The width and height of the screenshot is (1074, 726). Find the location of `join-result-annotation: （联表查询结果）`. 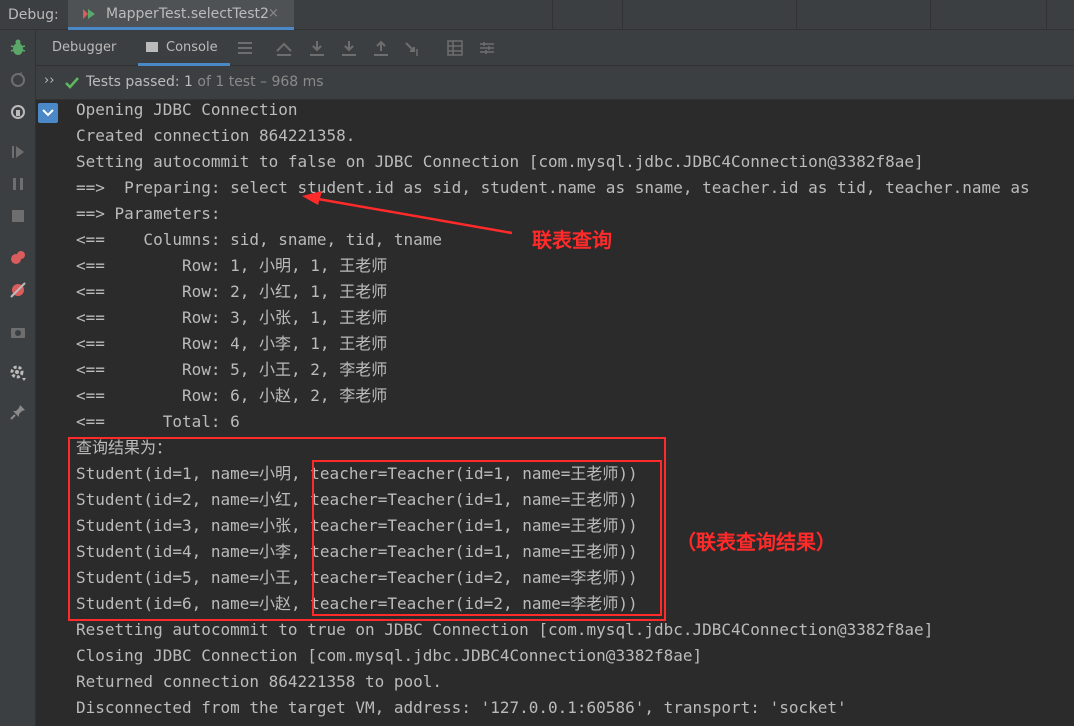

join-result-annotation: （联表查询结果） is located at coordinates (756, 542).